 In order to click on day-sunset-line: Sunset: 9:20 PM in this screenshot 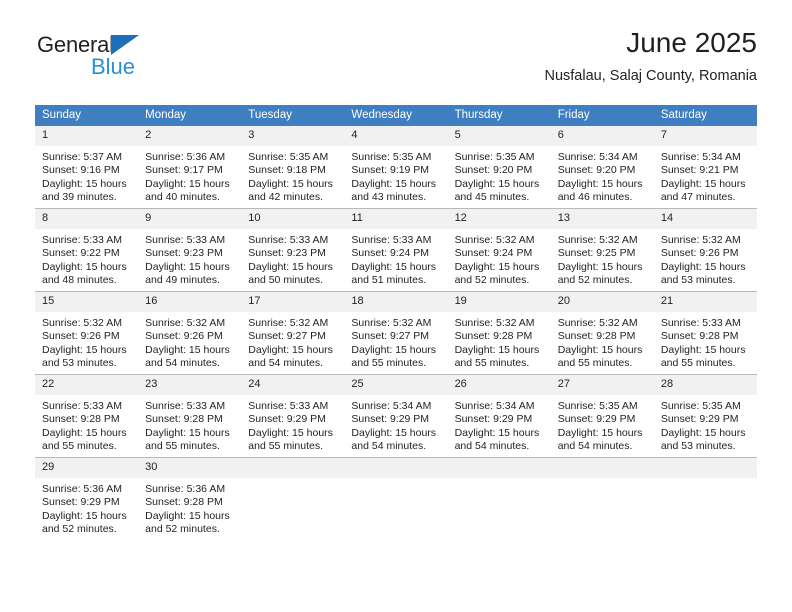, I will do `click(596, 170)`.